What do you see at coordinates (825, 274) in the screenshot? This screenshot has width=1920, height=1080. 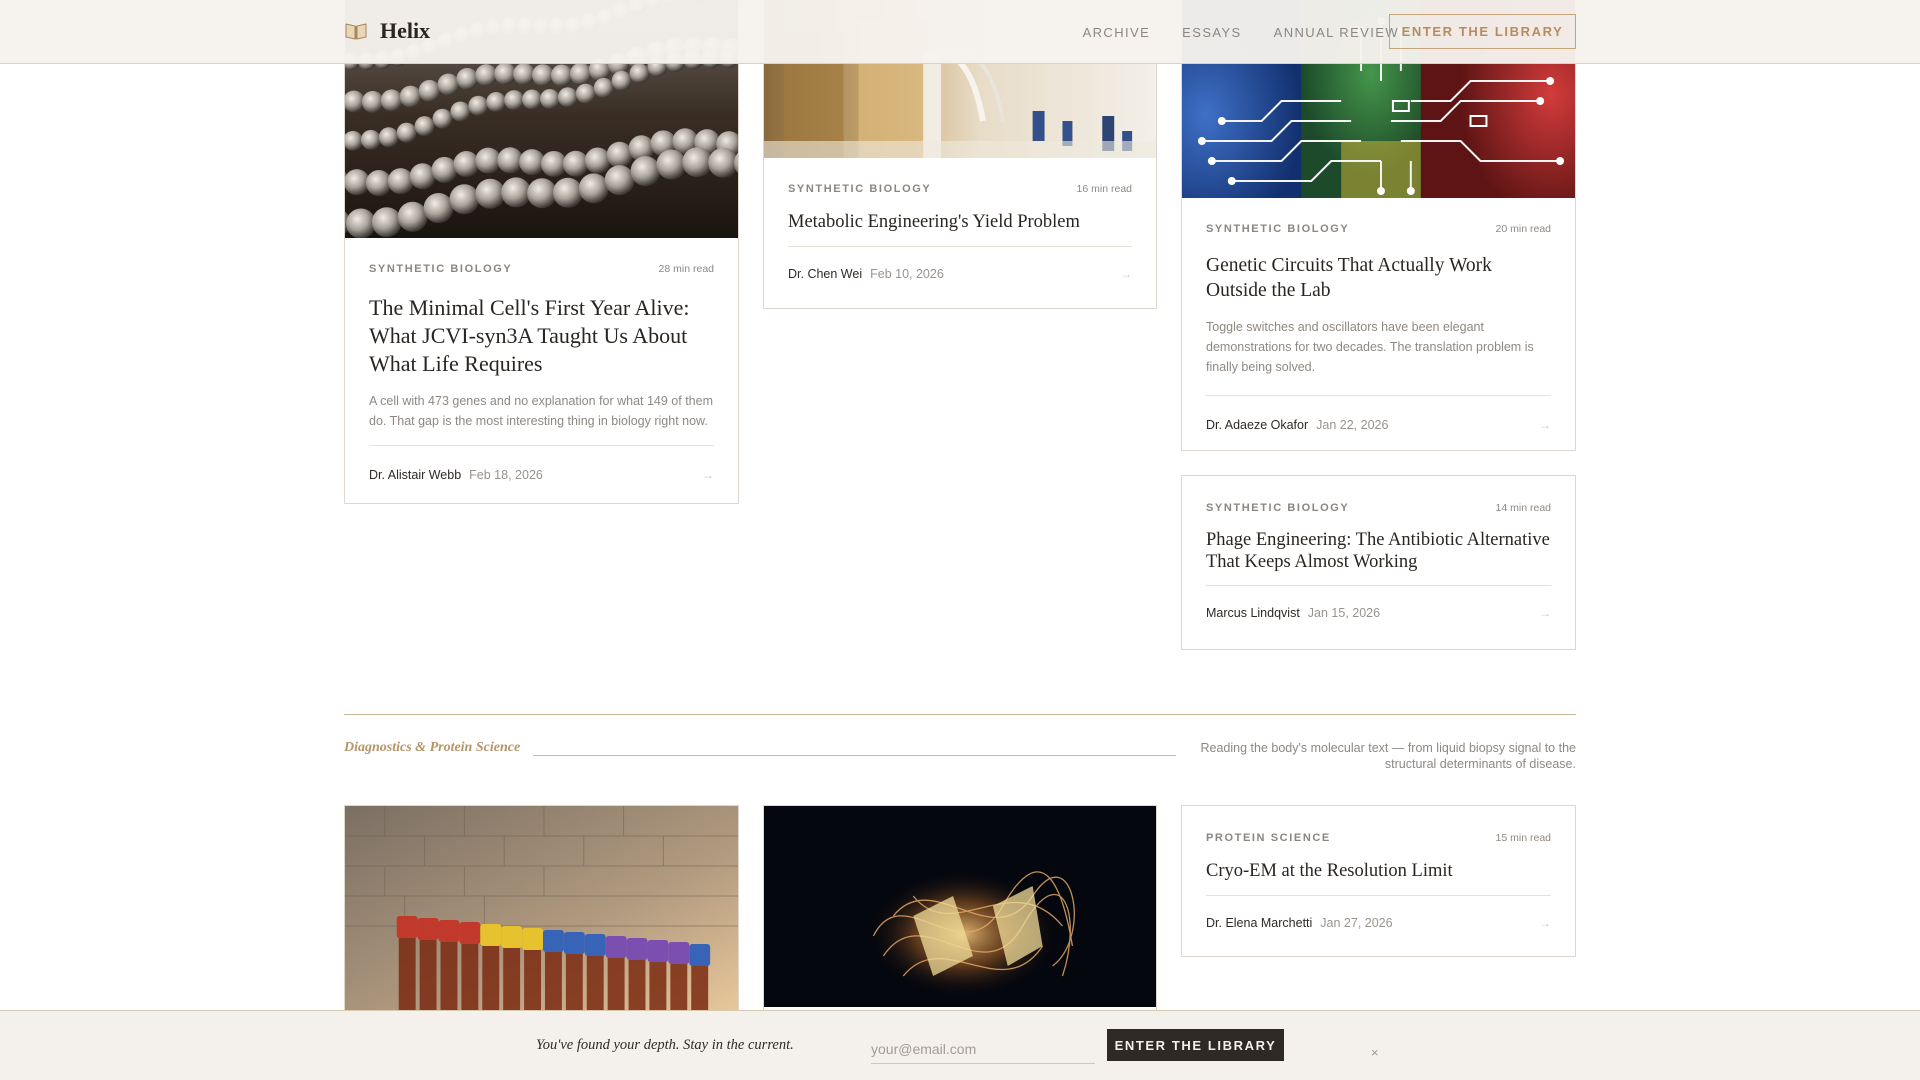 I see `card-author: Dr. Chen Wei` at bounding box center [825, 274].